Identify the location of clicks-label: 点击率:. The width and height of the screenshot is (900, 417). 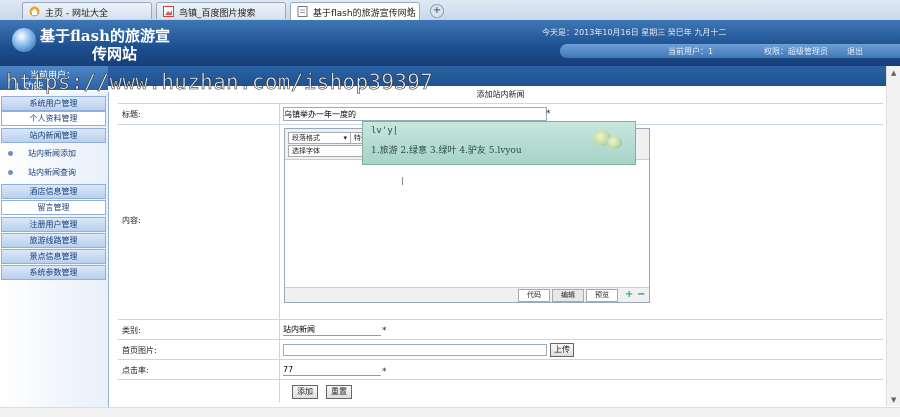
(135, 370).